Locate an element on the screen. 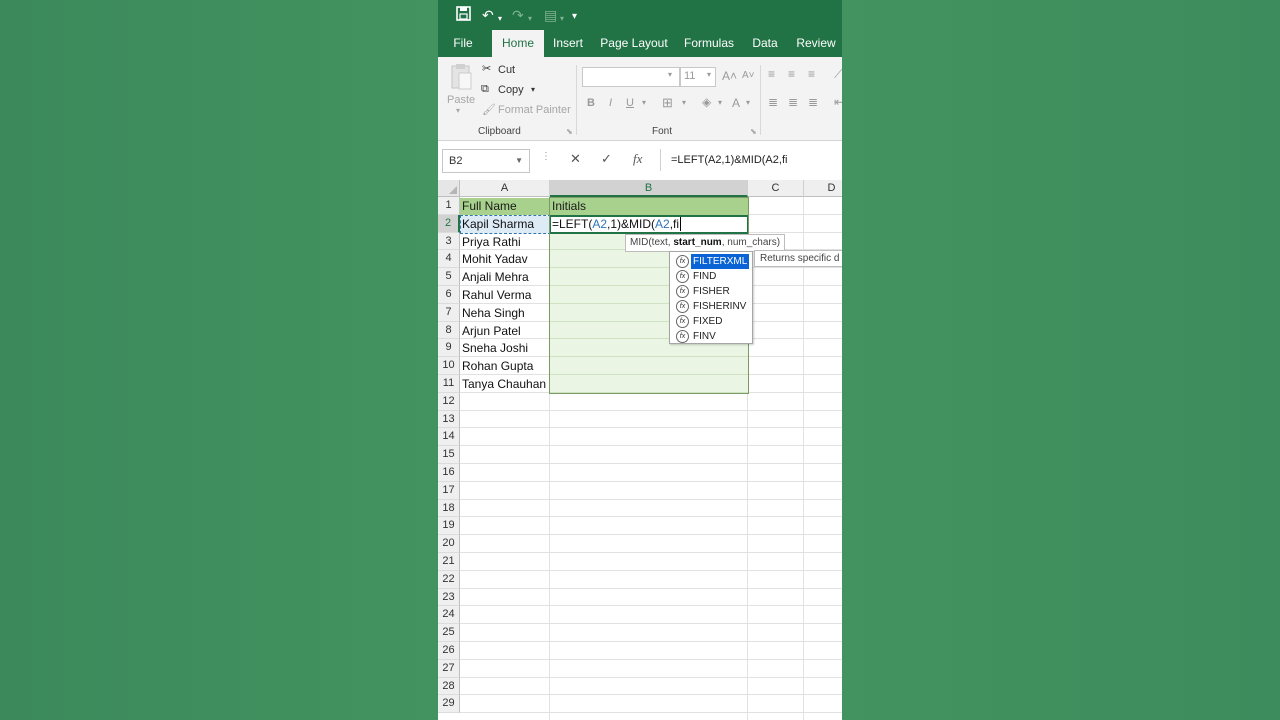 The height and width of the screenshot is (720, 1280). underline-dropdown-icon: ▾ is located at coordinates (644, 102).